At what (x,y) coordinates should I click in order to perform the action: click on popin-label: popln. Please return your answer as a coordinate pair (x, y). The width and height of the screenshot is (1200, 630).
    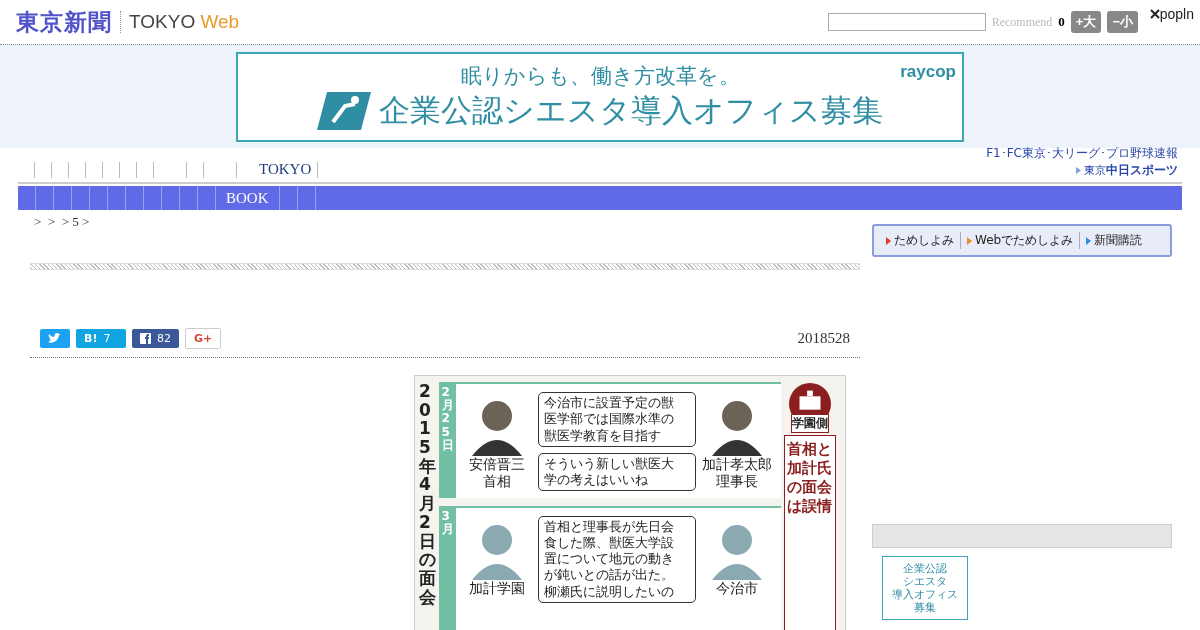
    Looking at the image, I should click on (1176, 14).